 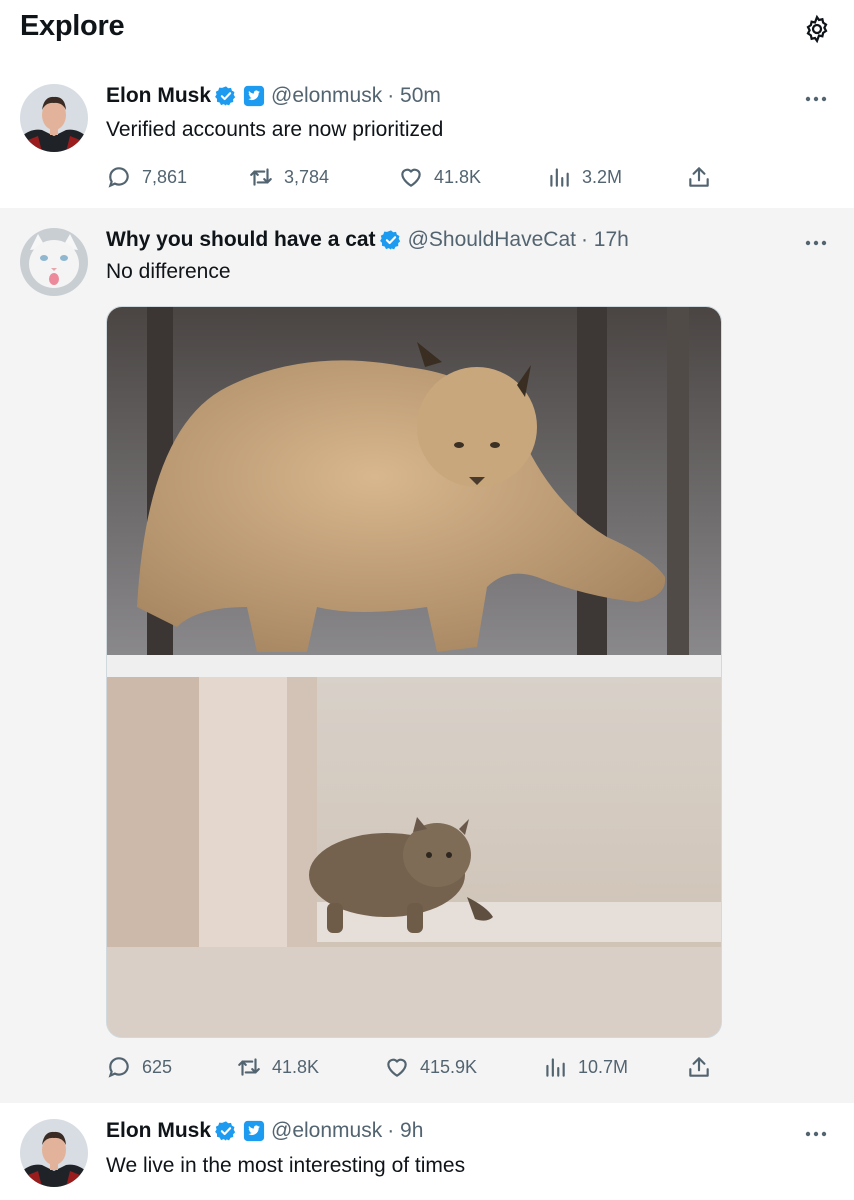 What do you see at coordinates (241, 240) in the screenshot?
I see `author-name: Why you should have a cat` at bounding box center [241, 240].